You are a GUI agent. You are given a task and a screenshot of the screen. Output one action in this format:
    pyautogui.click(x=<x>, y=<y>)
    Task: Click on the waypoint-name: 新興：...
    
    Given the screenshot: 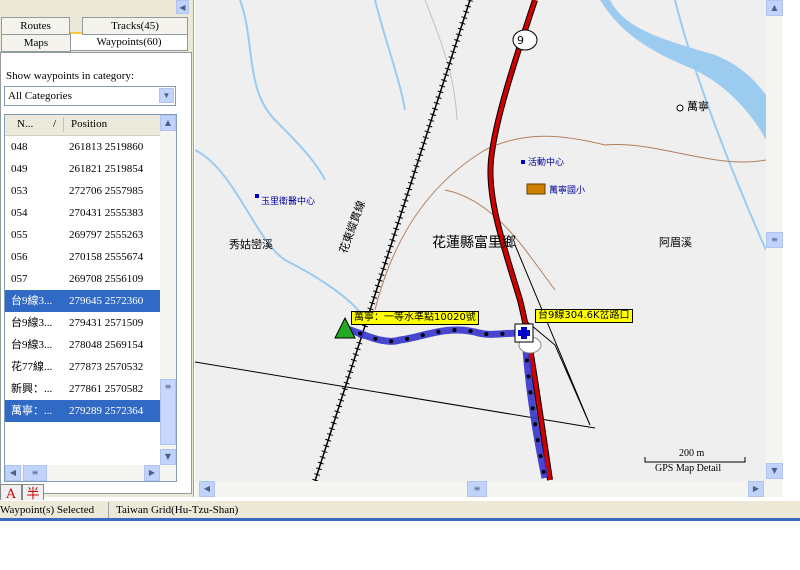 What is the action you would take?
    pyautogui.click(x=32, y=389)
    